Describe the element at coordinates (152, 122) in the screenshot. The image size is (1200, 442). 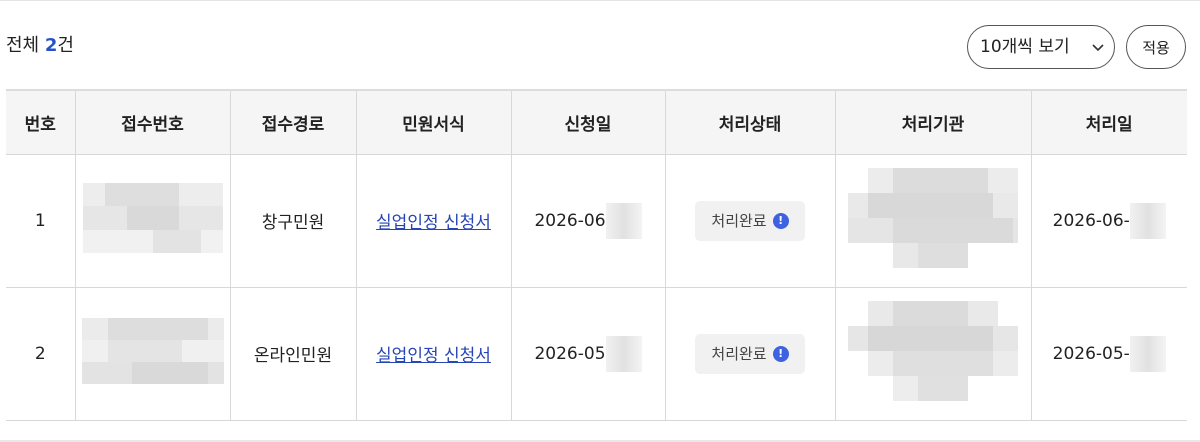
I see `header-receipt-number: 접수번호` at that location.